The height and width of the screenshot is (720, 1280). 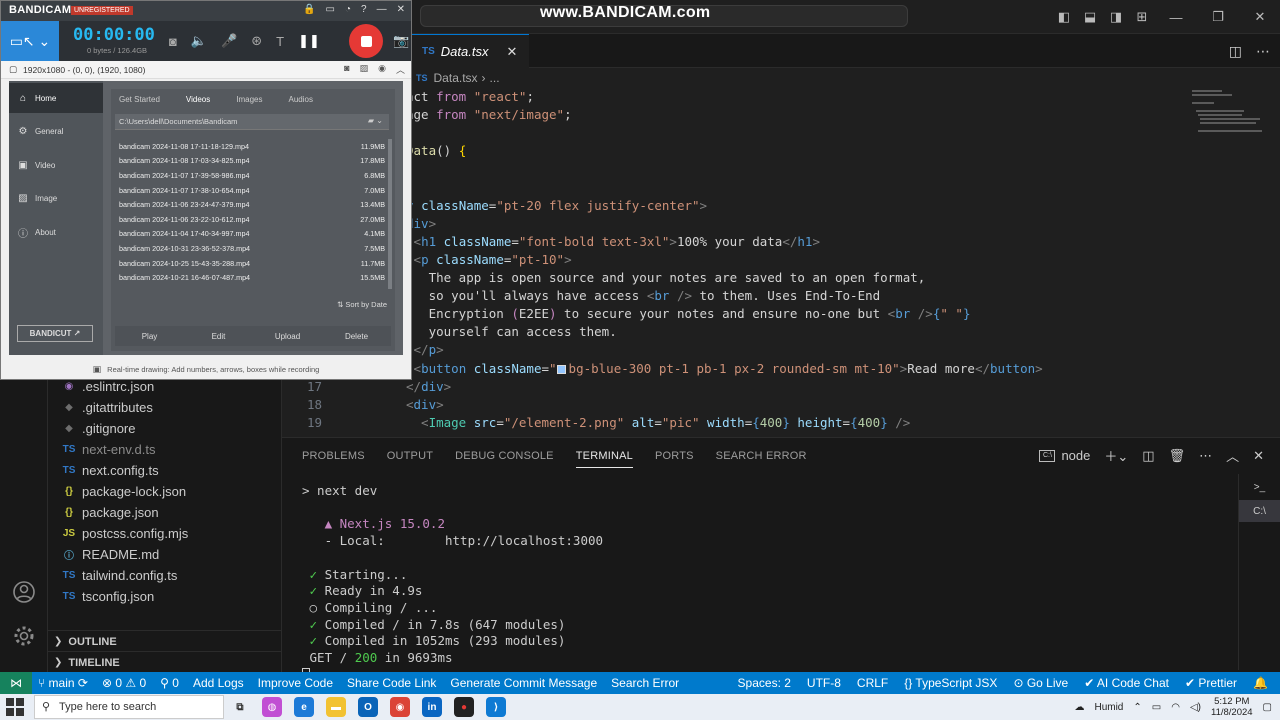 I want to click on file-tree-item: TS next.config.ts, so click(x=165, y=470).